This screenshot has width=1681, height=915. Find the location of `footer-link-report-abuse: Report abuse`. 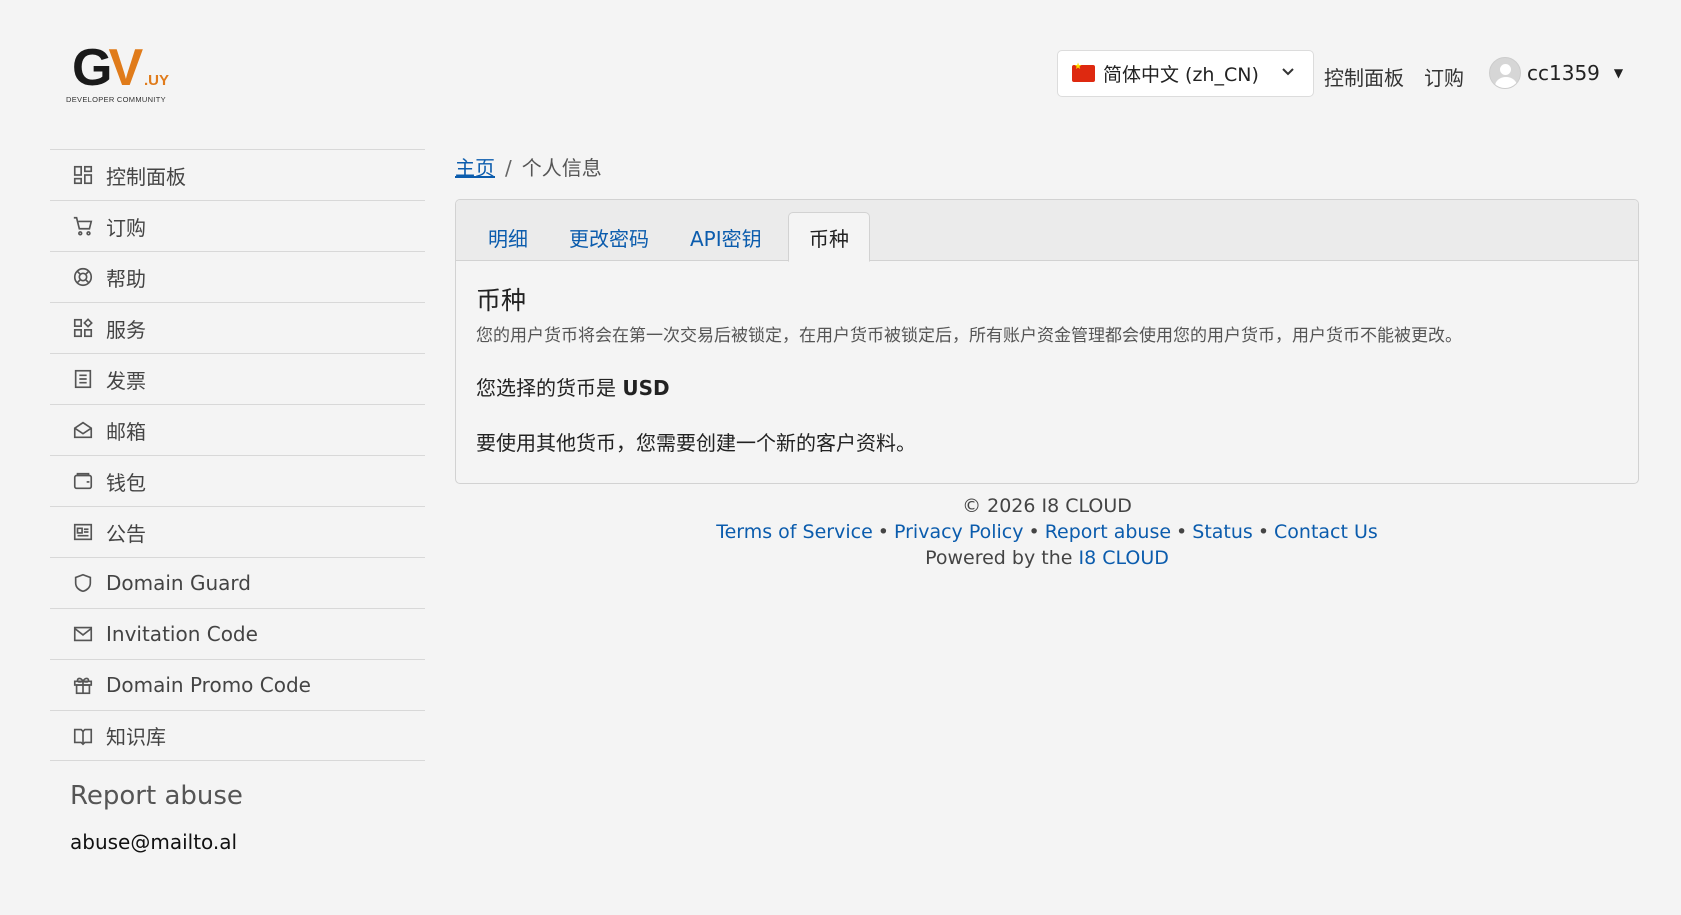

footer-link-report-abuse: Report abuse is located at coordinates (1108, 532).